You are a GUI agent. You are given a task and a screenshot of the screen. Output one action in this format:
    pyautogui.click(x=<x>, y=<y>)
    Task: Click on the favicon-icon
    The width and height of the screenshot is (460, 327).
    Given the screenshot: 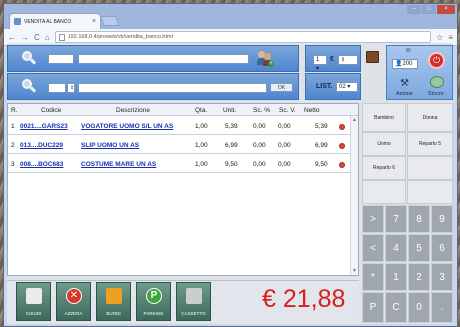 What is the action you would take?
    pyautogui.click(x=17, y=21)
    